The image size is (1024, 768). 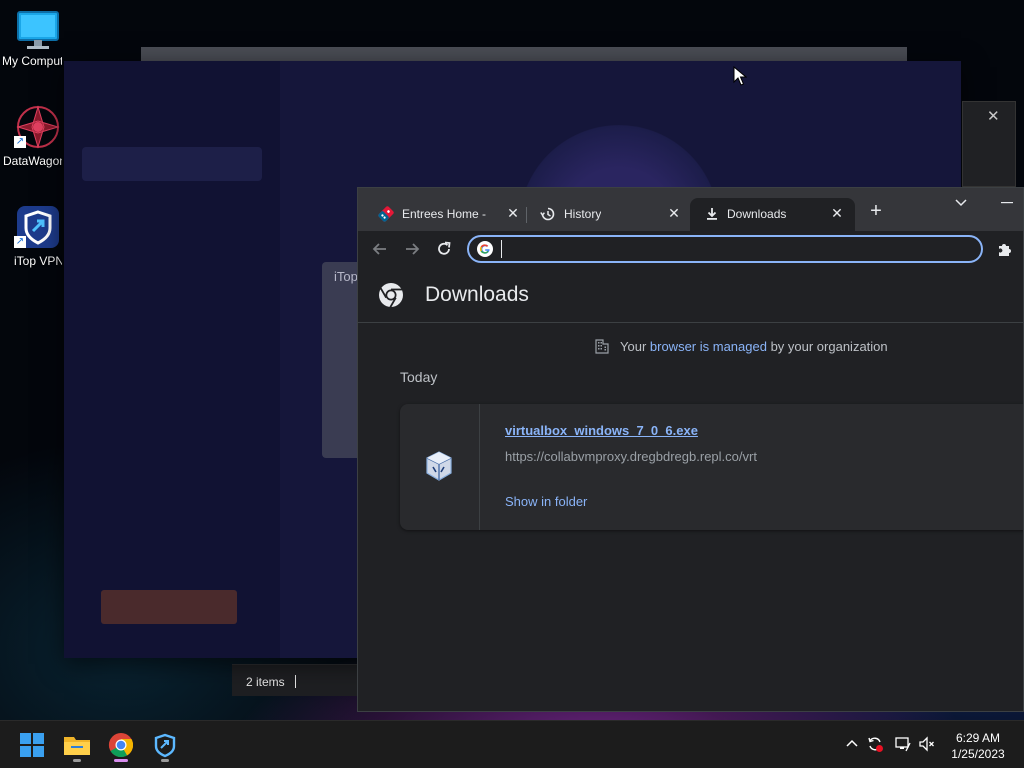 I want to click on history-icon, so click(x=547, y=214).